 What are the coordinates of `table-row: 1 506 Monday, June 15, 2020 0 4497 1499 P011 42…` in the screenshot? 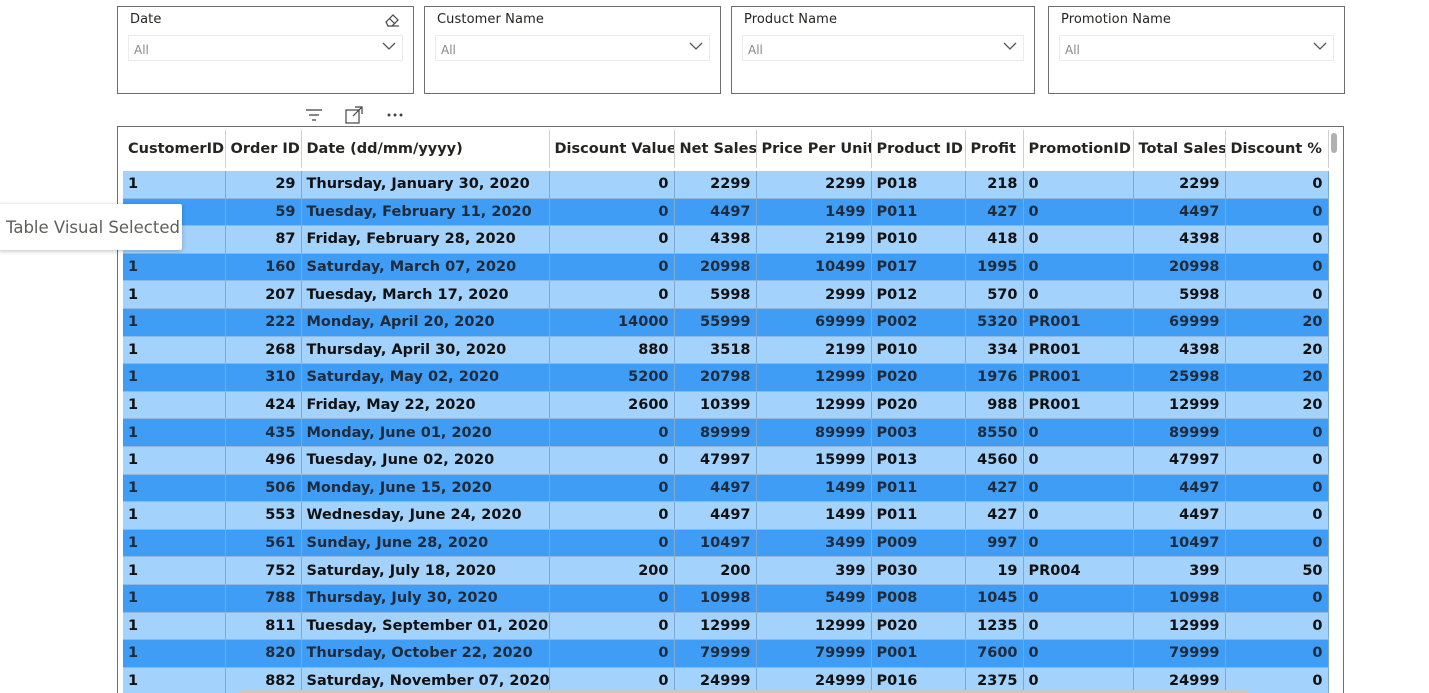 It's located at (726, 488).